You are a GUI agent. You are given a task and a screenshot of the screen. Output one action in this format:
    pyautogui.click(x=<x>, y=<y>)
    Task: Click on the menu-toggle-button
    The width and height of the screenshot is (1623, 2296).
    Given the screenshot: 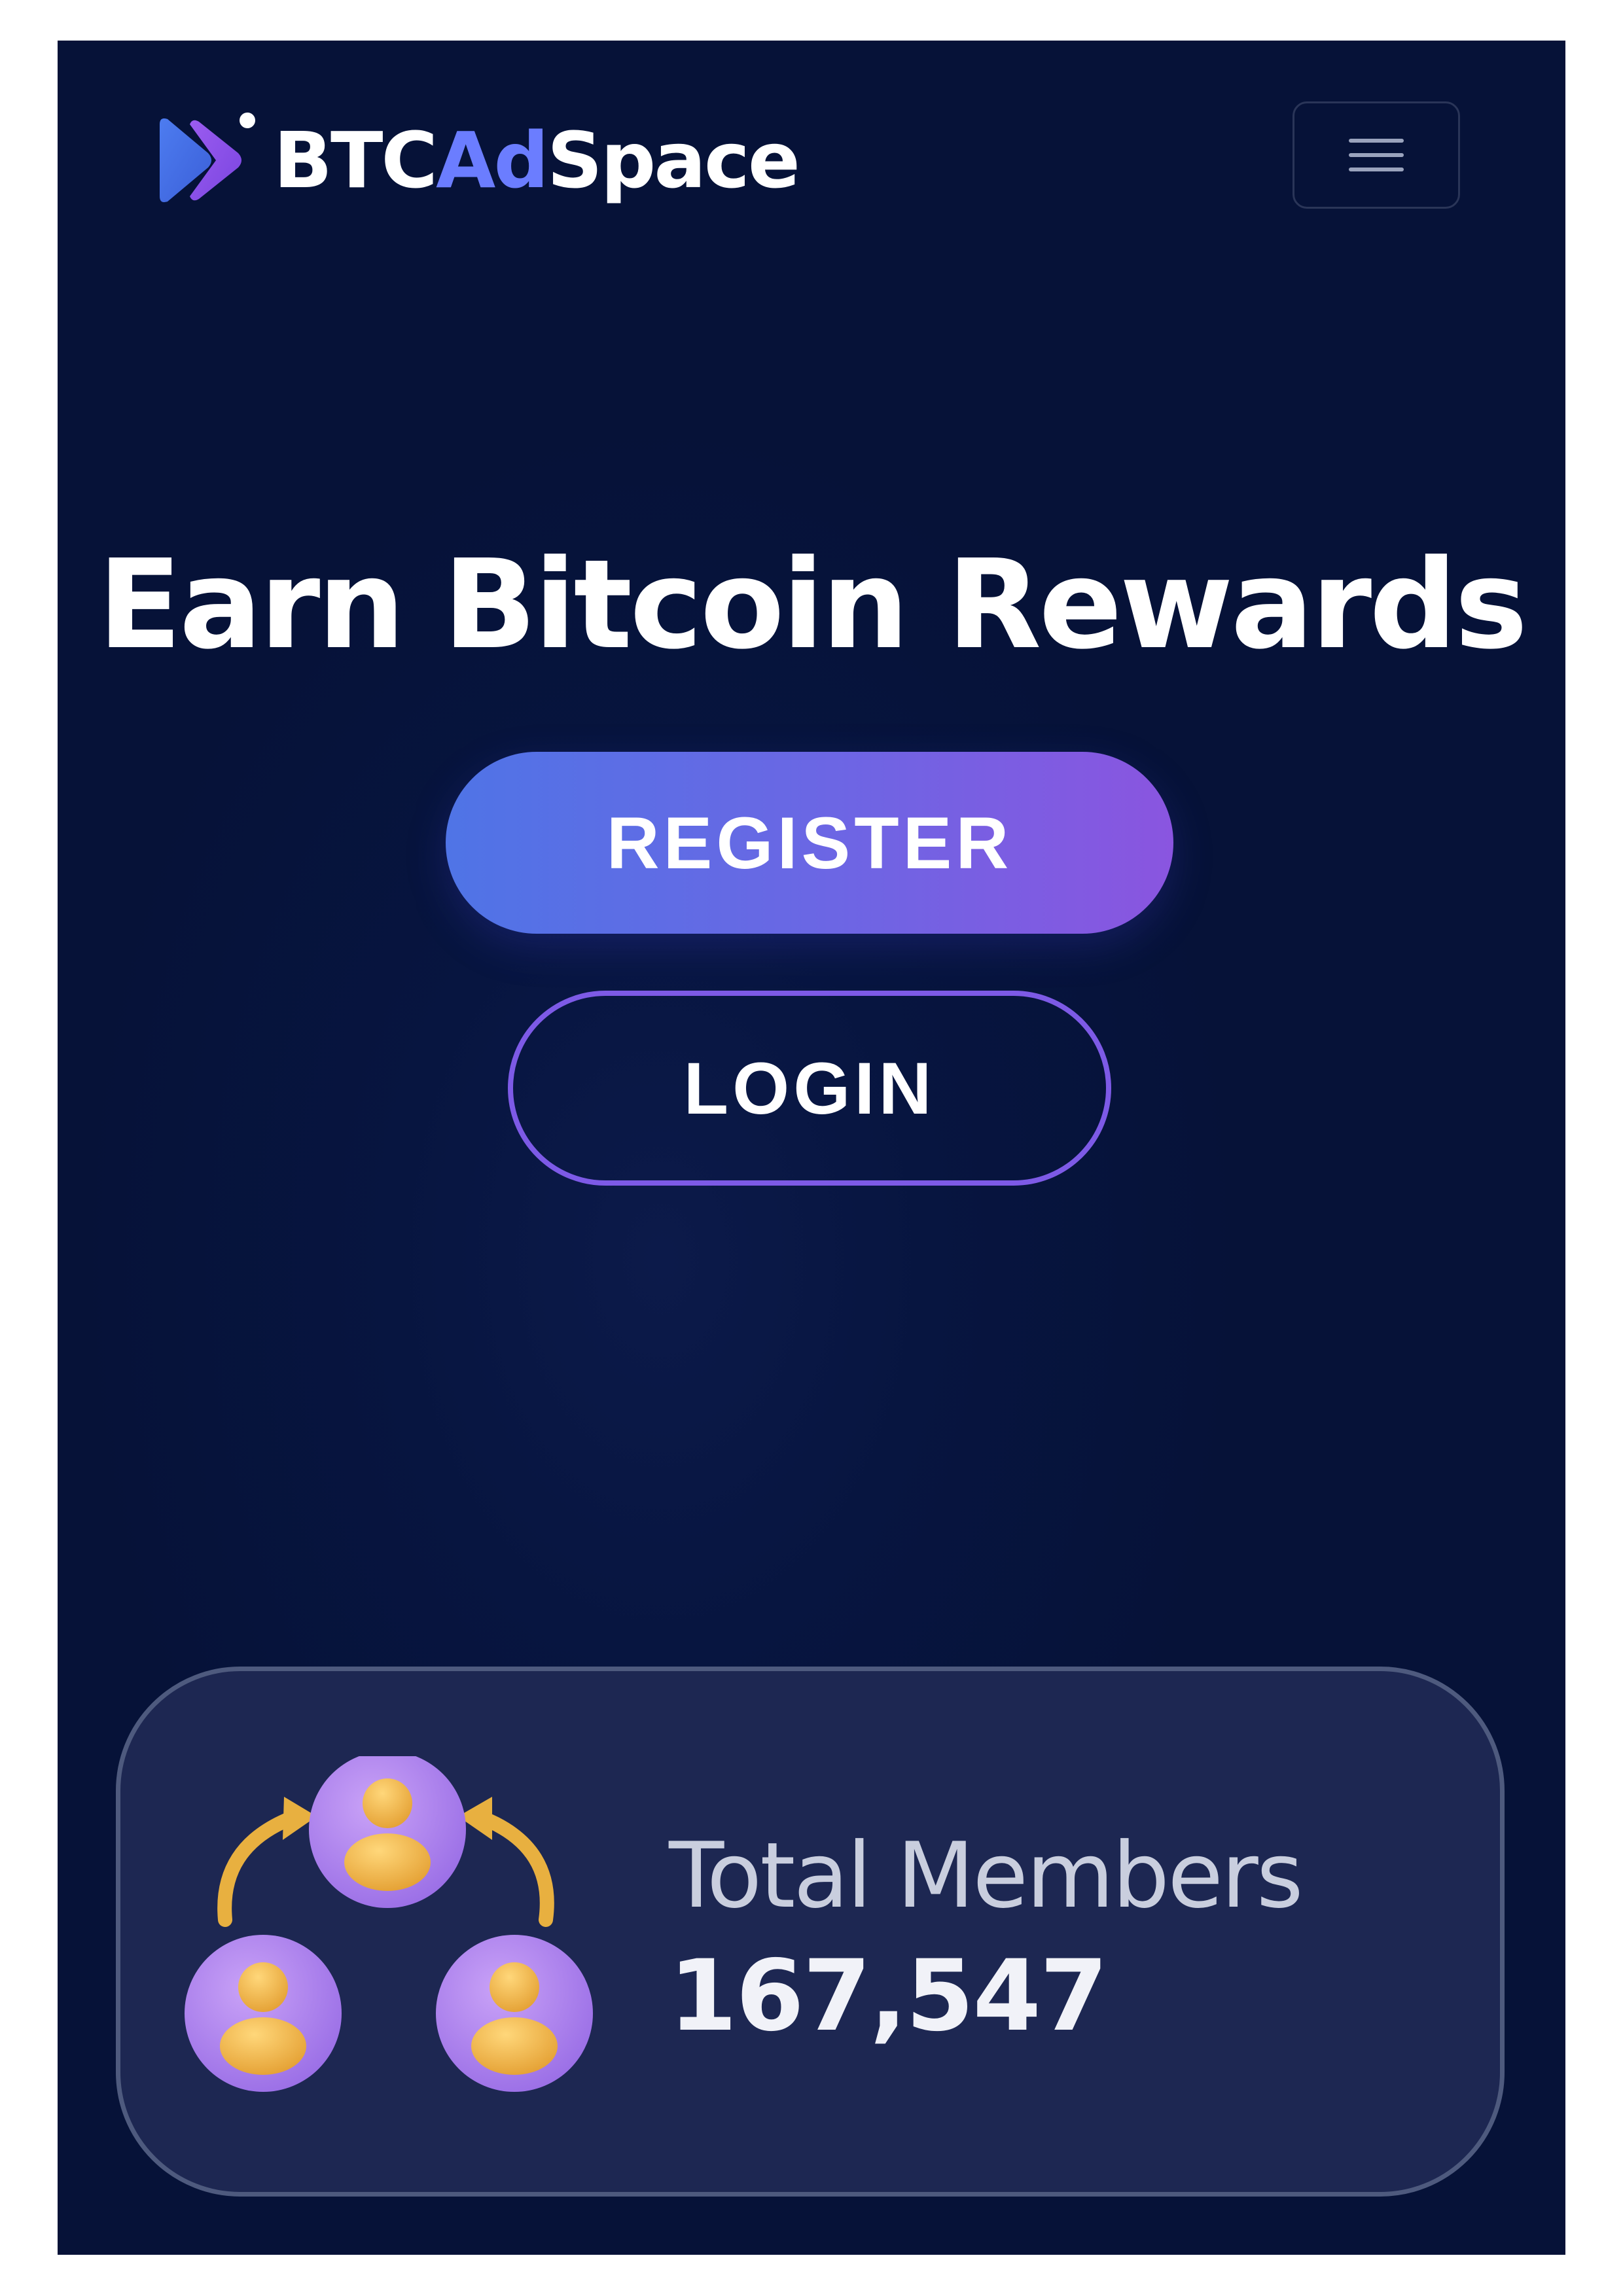 What is the action you would take?
    pyautogui.click(x=1377, y=155)
    